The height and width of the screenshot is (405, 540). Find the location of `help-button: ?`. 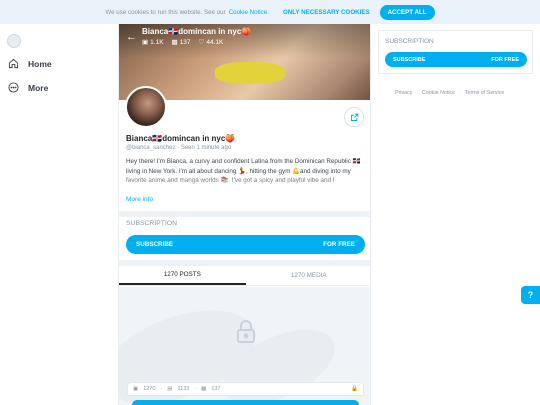

help-button: ? is located at coordinates (530, 295).